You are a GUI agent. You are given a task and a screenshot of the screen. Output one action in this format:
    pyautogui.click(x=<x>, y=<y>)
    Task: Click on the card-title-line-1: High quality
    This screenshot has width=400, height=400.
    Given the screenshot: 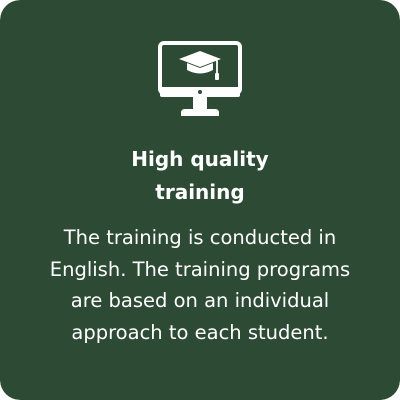 What is the action you would take?
    pyautogui.click(x=200, y=159)
    